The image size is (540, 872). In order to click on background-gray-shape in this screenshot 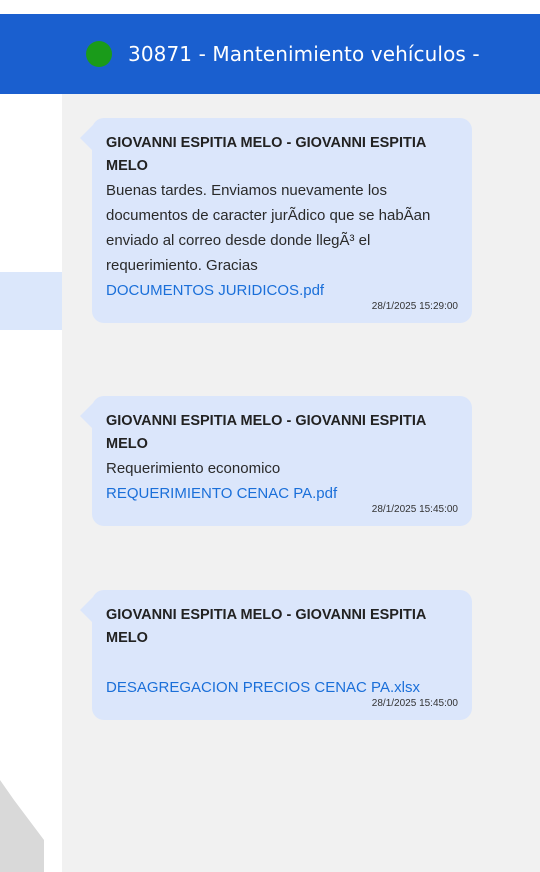, I will do `click(22, 826)`.